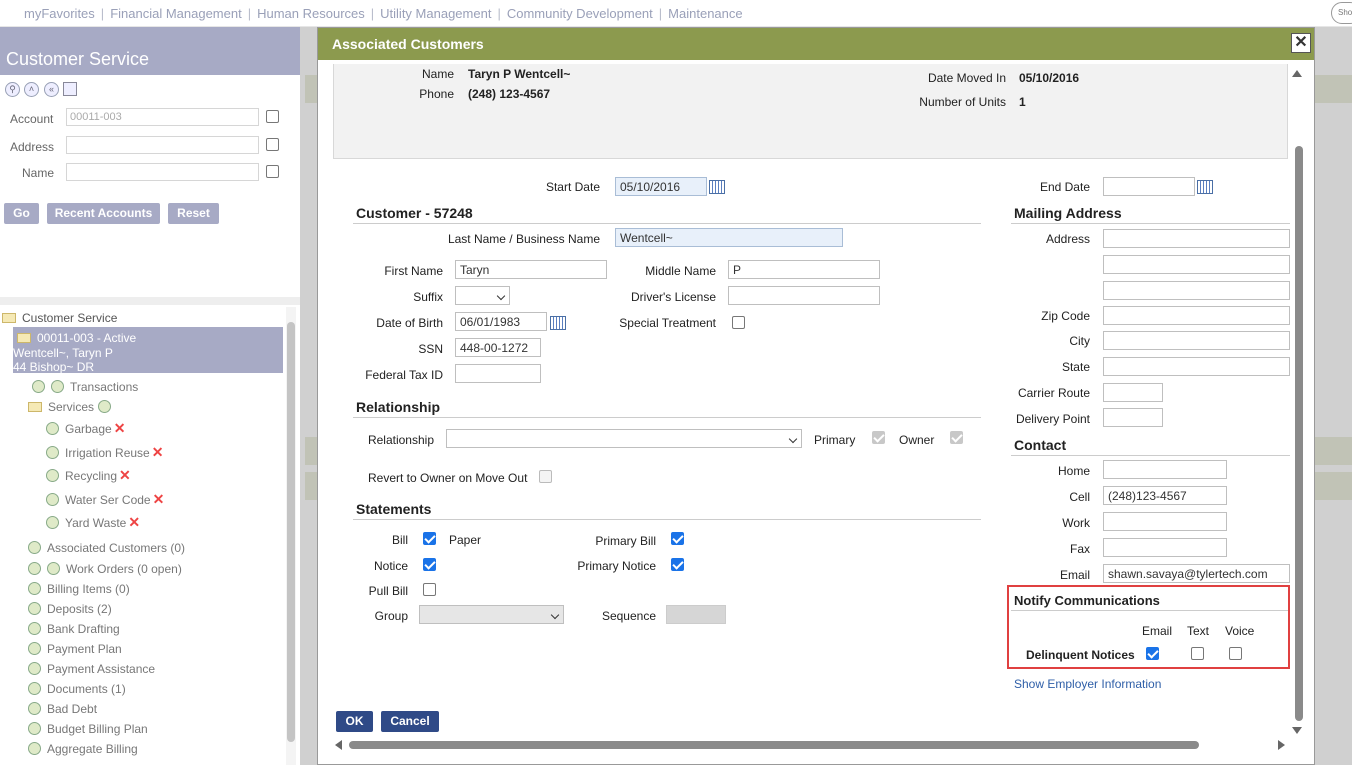  What do you see at coordinates (272, 116) in the screenshot?
I see `account-checkbox` at bounding box center [272, 116].